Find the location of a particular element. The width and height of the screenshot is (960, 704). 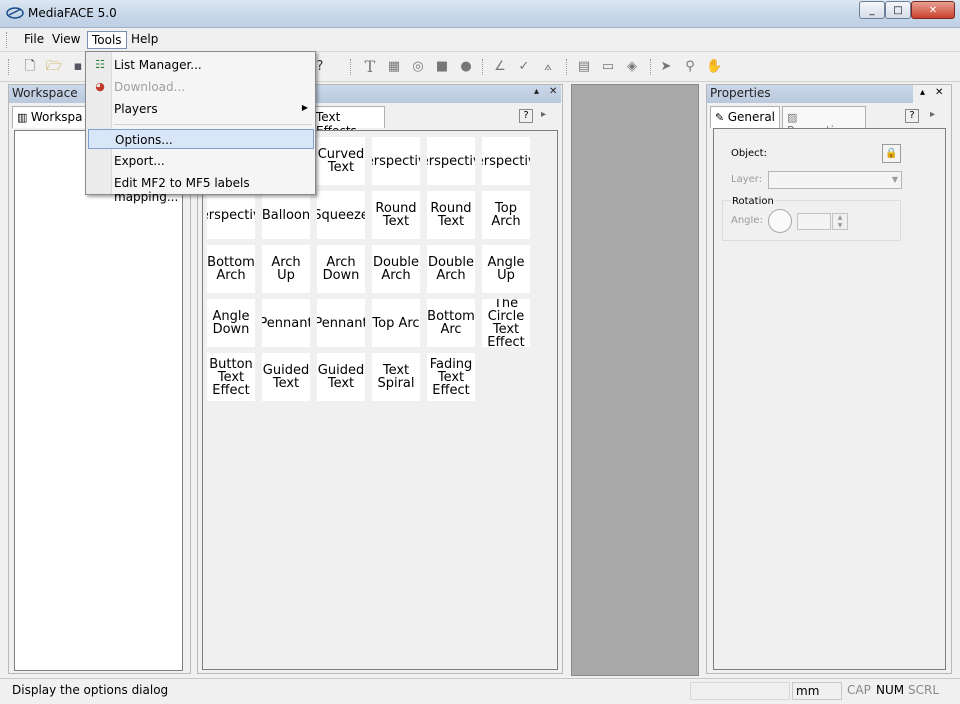

tab-text-effects: Text Effects is located at coordinates (348, 122).